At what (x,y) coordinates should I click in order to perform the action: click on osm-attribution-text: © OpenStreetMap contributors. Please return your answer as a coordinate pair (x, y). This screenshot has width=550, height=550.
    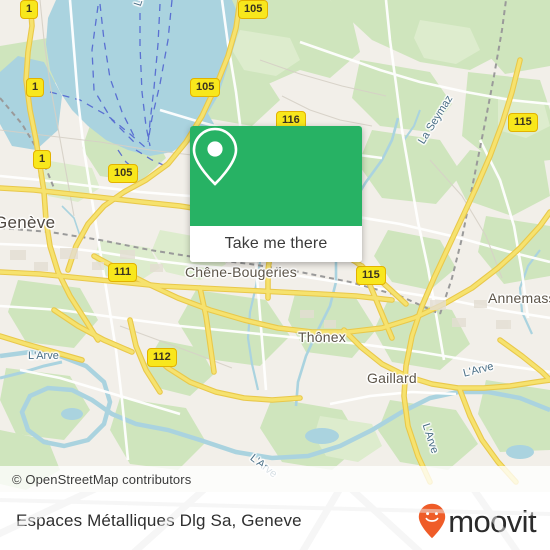
    Looking at the image, I should click on (102, 479).